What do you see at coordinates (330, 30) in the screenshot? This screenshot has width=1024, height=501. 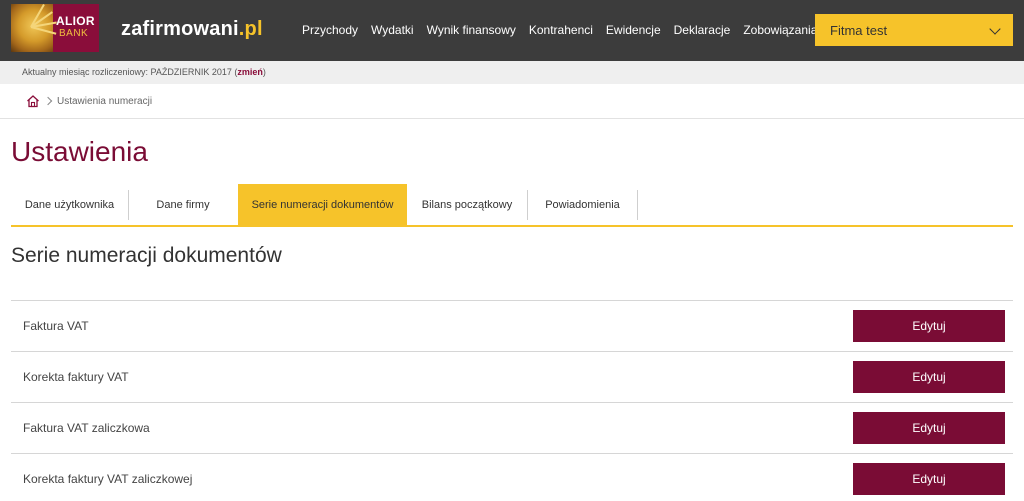 I see `nav-item-przychody: Przychody` at bounding box center [330, 30].